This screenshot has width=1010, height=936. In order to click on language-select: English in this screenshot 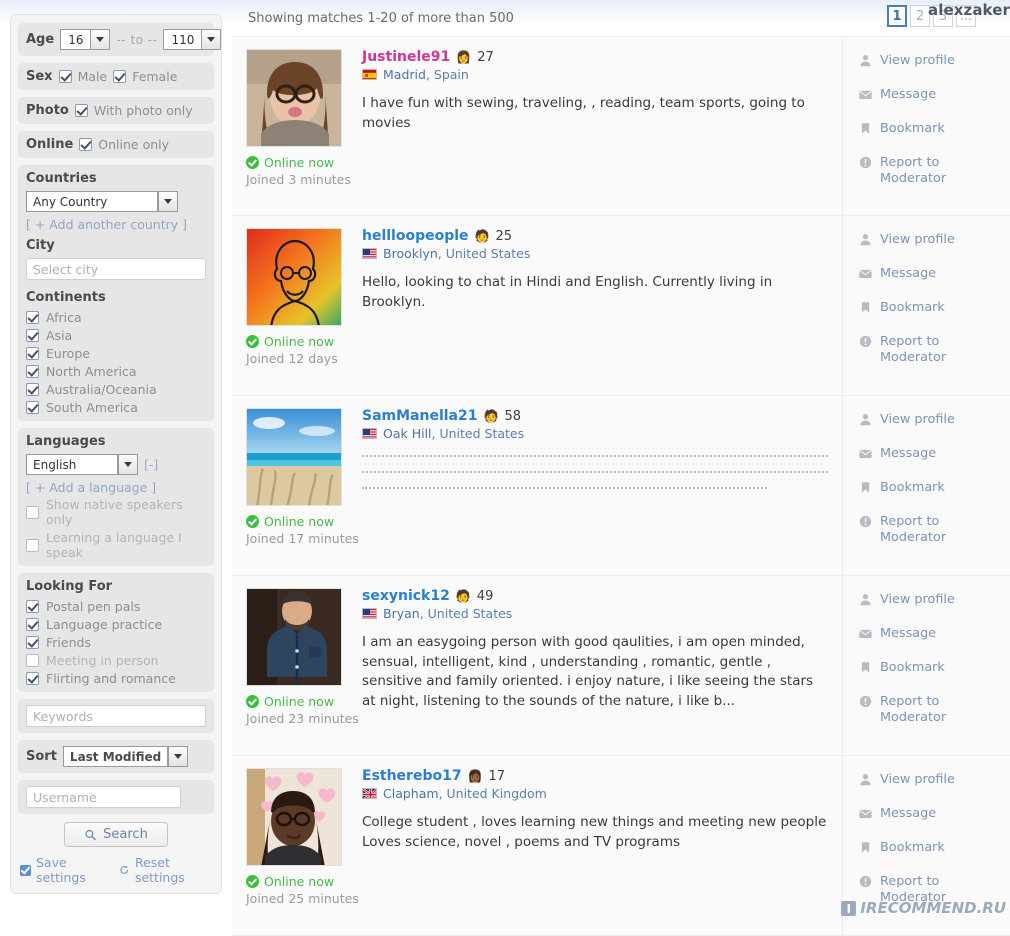, I will do `click(82, 464)`.